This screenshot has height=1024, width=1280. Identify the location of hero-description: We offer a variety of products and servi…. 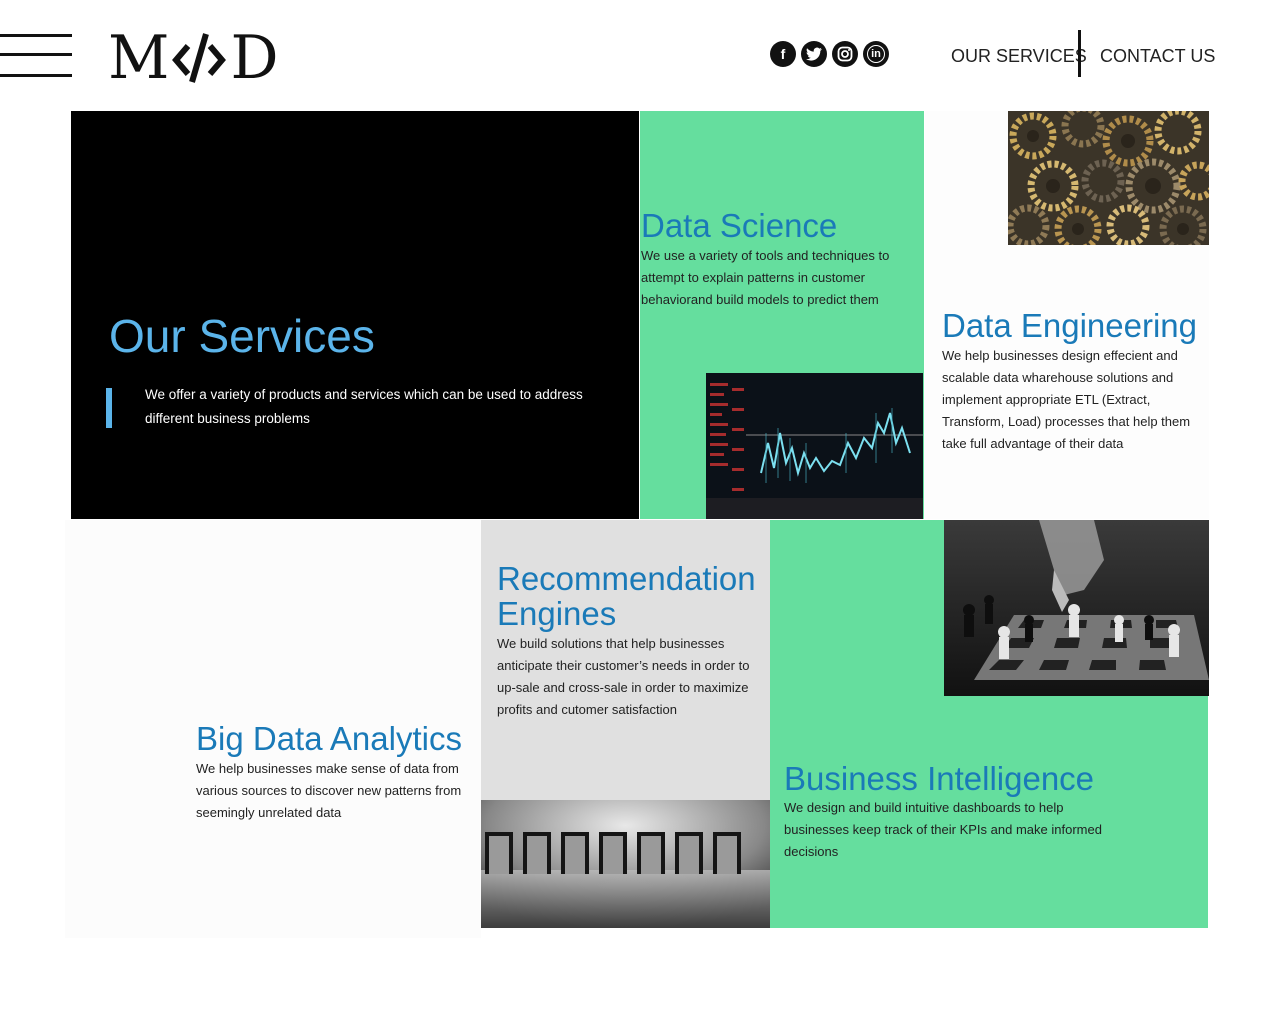
(364, 406).